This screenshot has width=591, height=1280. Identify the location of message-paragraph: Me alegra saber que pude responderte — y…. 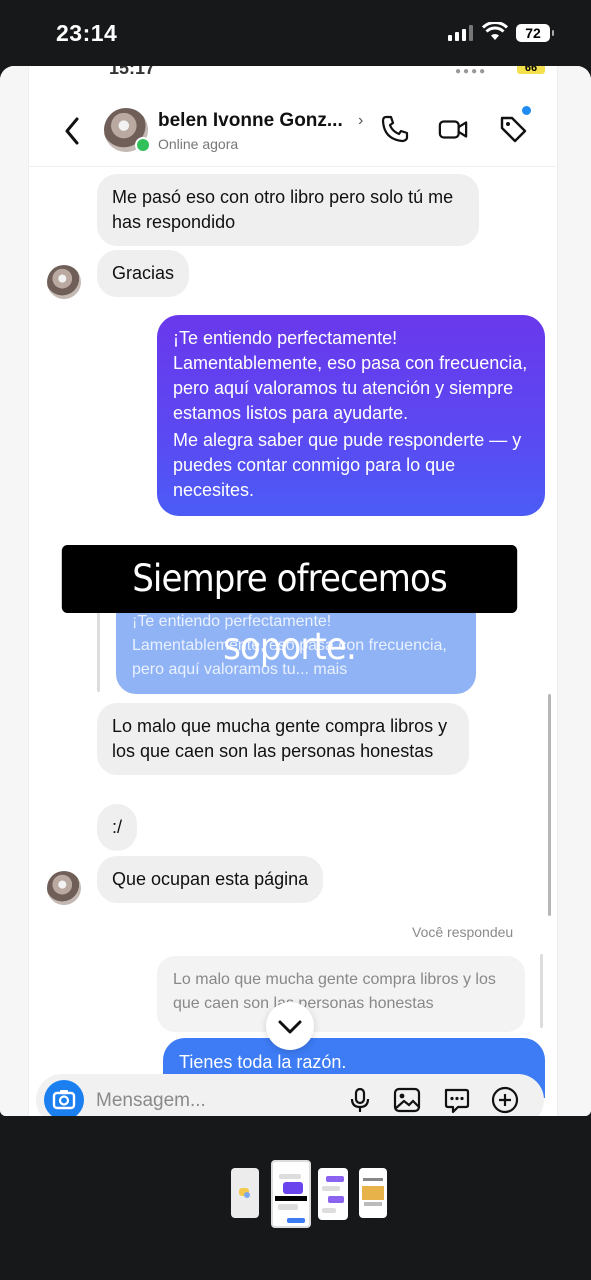
(347, 465).